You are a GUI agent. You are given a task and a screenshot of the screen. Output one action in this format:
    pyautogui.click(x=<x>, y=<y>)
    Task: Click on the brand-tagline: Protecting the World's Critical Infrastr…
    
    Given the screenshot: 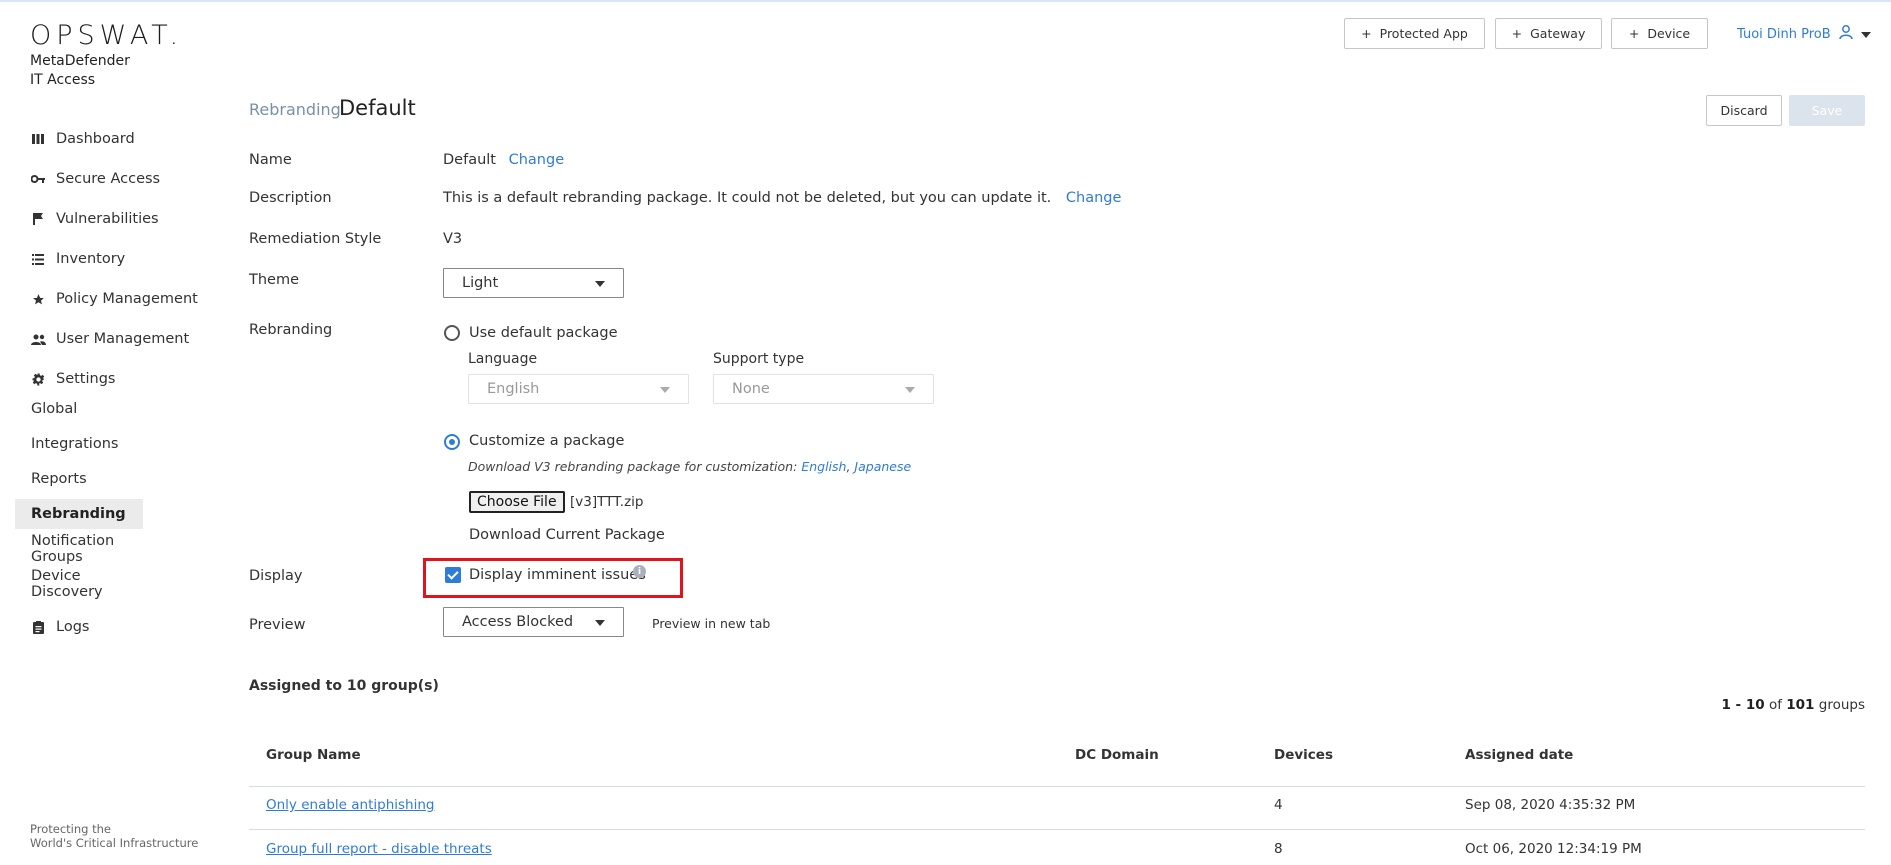 What is the action you would take?
    pyautogui.click(x=114, y=836)
    